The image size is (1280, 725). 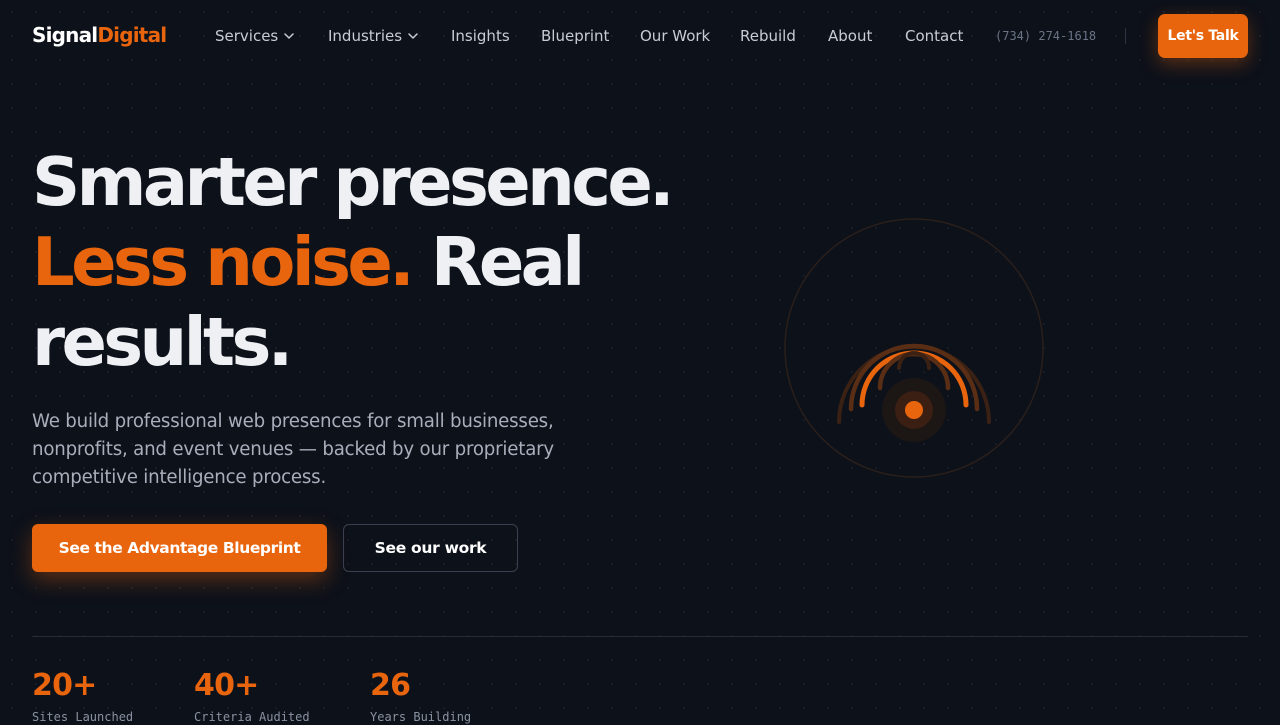 I want to click on nav-about: About, so click(x=850, y=36).